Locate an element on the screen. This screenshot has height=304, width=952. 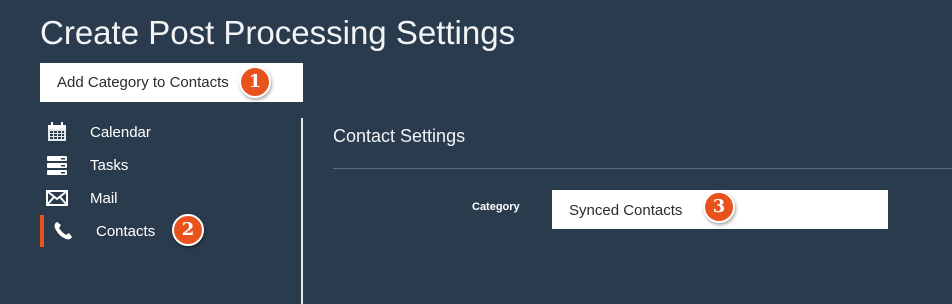
mail-icon is located at coordinates (57, 198).